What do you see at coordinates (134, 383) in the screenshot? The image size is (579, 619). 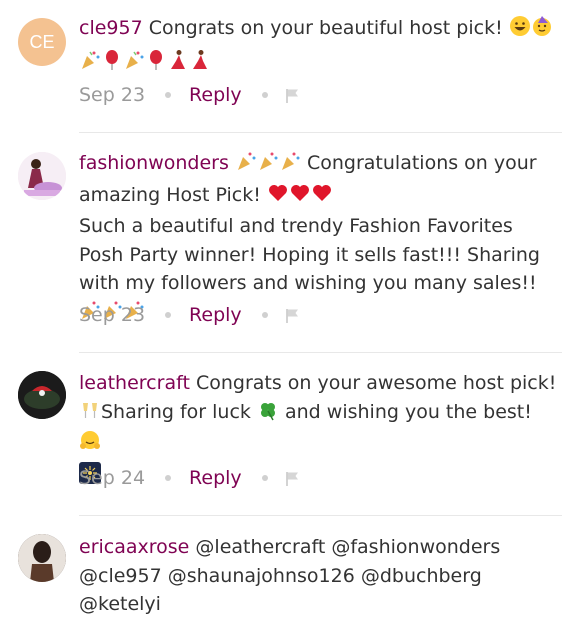 I see `username-link: leathercraft` at bounding box center [134, 383].